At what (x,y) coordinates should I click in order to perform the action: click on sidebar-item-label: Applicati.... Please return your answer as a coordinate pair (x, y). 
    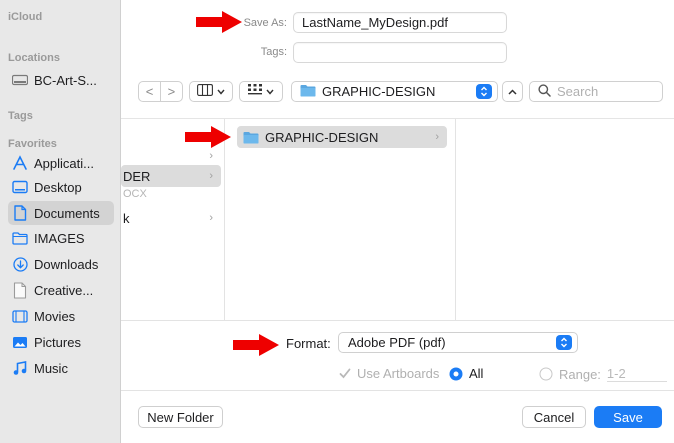
    Looking at the image, I should click on (64, 163).